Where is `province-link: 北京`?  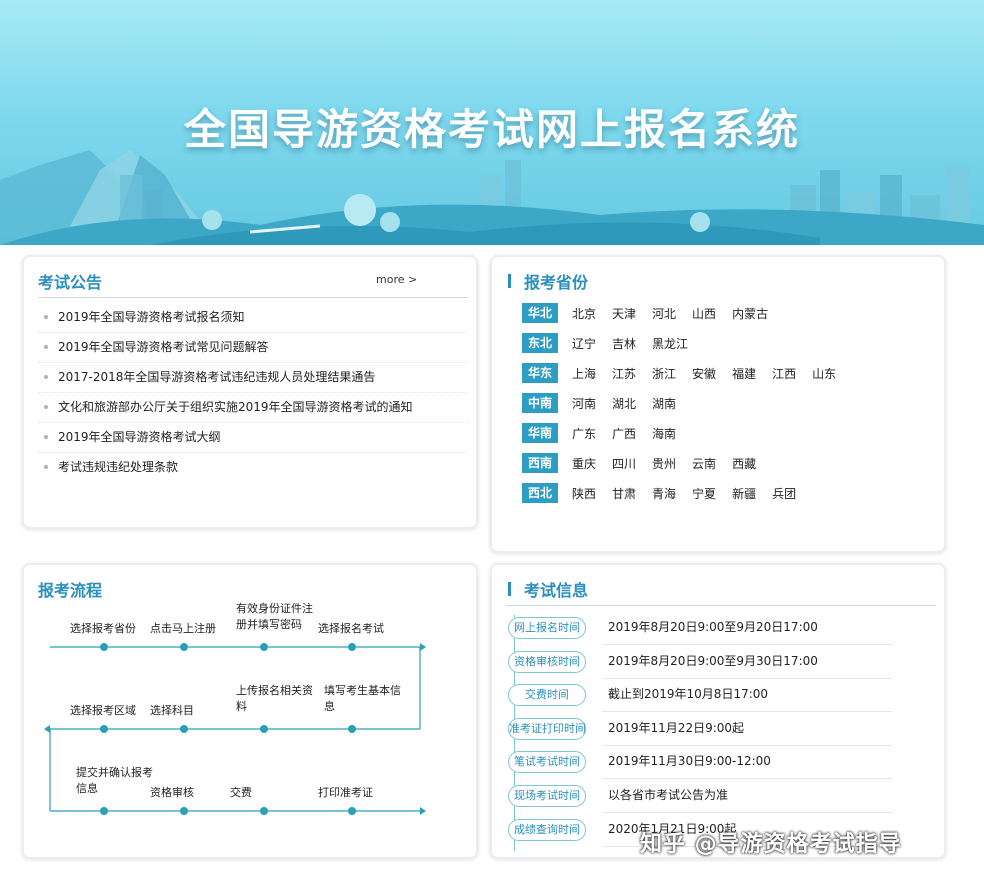
province-link: 北京 is located at coordinates (584, 313).